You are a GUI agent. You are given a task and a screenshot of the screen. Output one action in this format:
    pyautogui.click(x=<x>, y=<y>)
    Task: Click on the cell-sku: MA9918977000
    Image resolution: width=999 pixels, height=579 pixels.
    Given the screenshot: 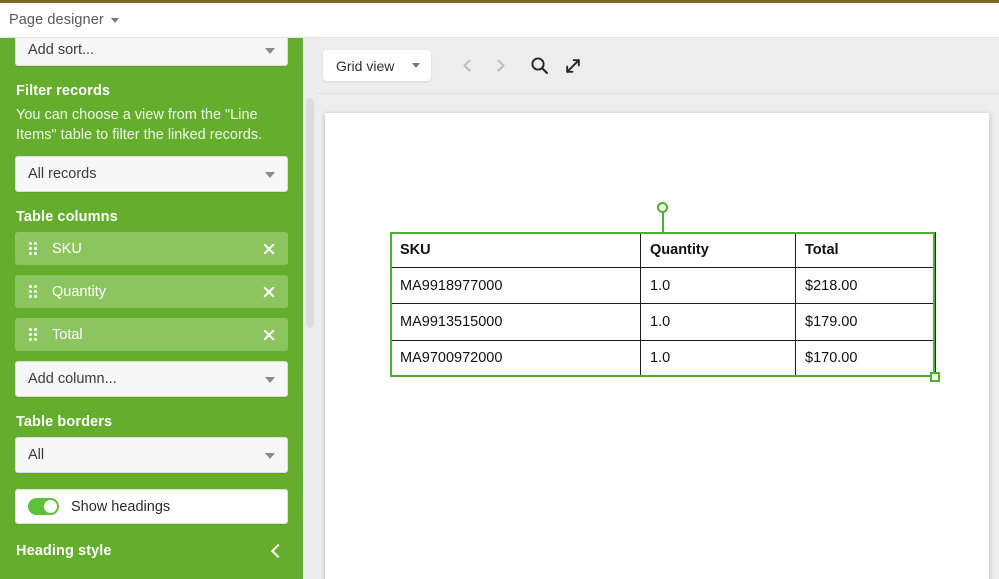 What is the action you would take?
    pyautogui.click(x=515, y=285)
    